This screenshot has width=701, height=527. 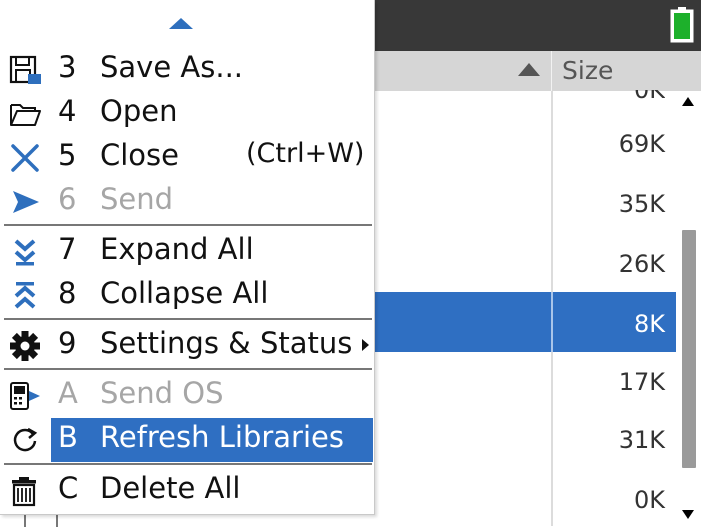 I want to click on size-cell: 17K, so click(x=641, y=382).